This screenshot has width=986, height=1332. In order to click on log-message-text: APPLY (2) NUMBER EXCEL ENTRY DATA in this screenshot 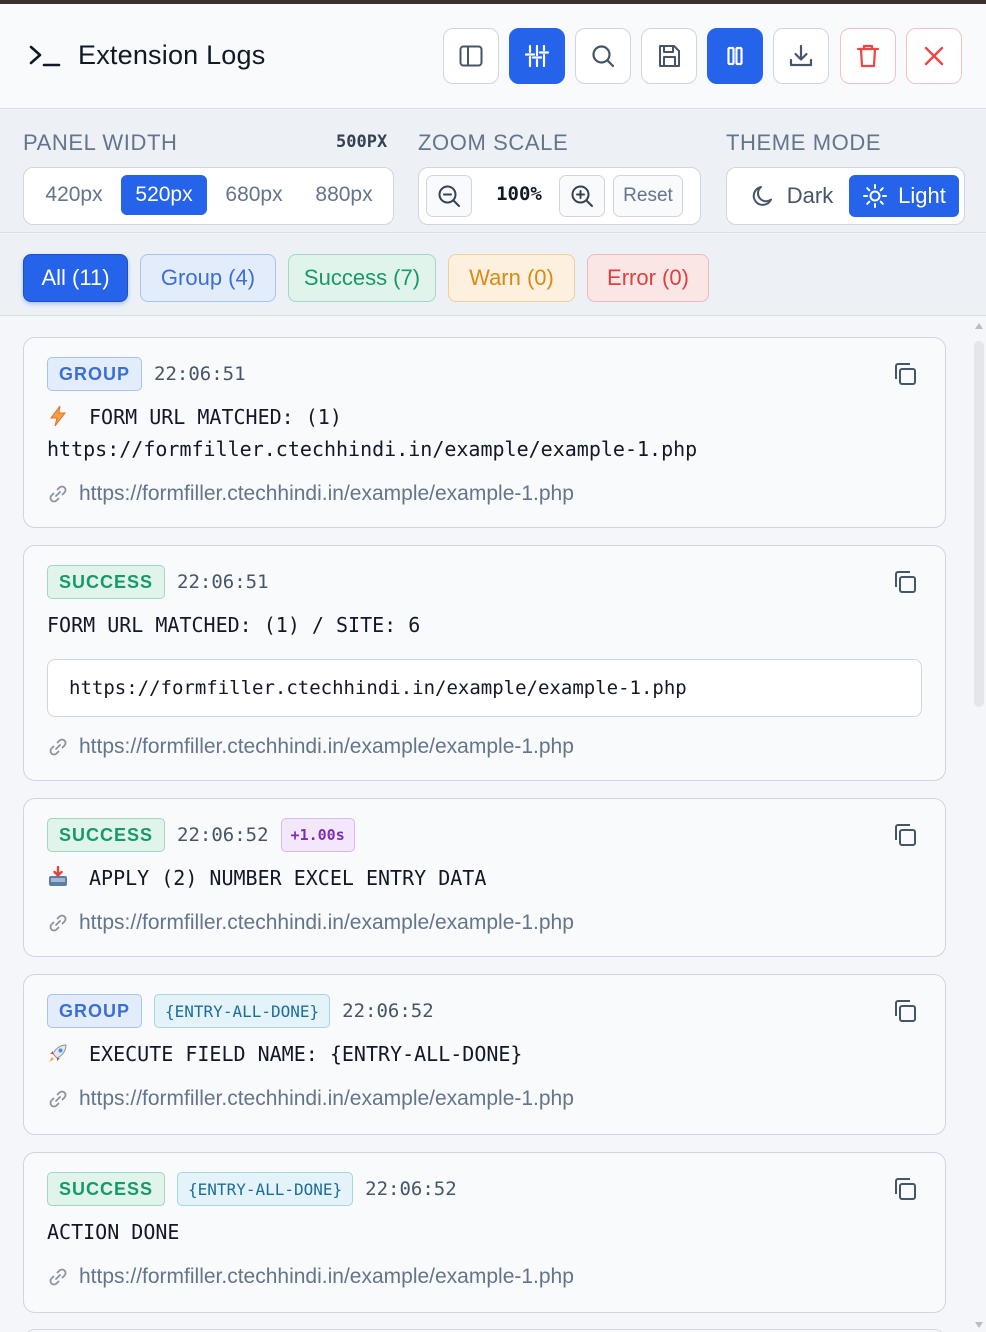, I will do `click(288, 878)`.